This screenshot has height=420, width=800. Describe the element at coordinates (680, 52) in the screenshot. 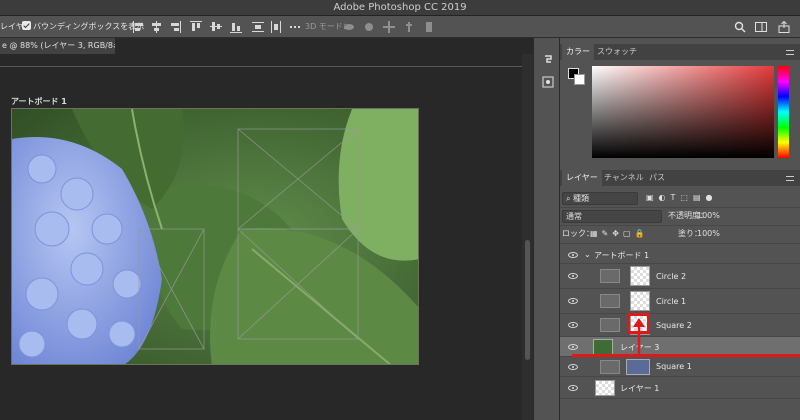

I see `color-panel-tabs: カラー スウォッチ` at that location.